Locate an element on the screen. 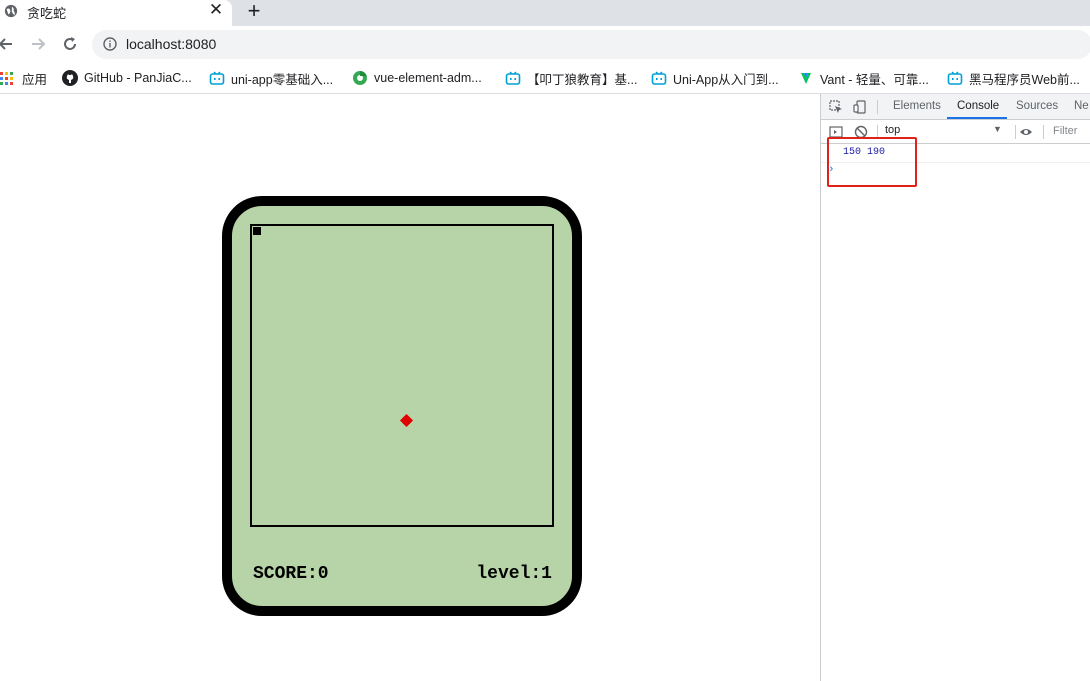 The image size is (1090, 681). tab-console: Console is located at coordinates (978, 106).